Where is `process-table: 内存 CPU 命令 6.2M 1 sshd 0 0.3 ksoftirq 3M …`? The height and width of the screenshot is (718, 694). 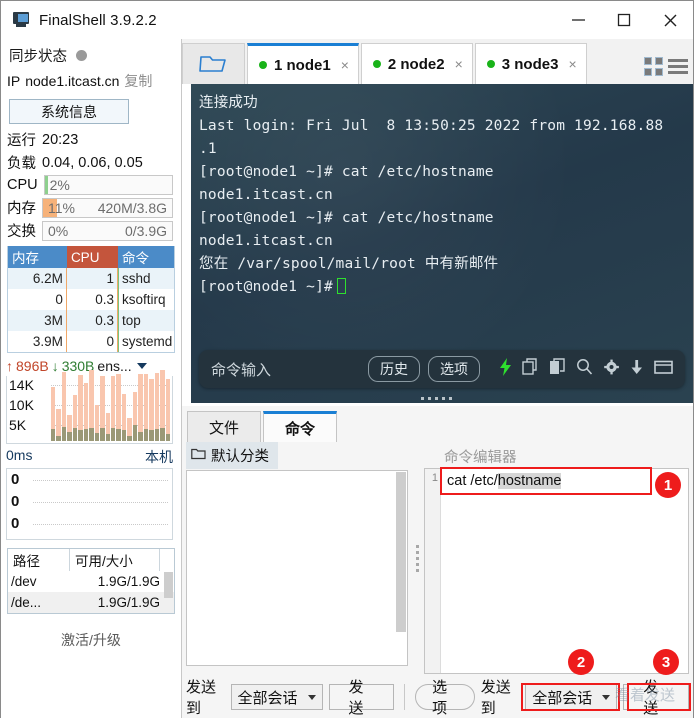 process-table: 内存 CPU 命令 6.2M 1 sshd 0 0.3 ksoftirq 3M … is located at coordinates (91, 299).